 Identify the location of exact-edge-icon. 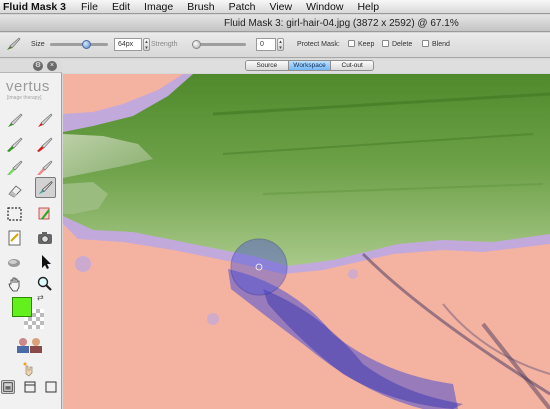
(15, 238).